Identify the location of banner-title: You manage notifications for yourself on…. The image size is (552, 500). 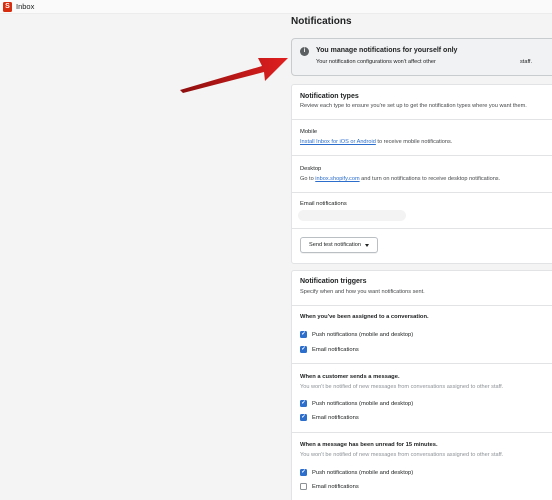
(387, 50).